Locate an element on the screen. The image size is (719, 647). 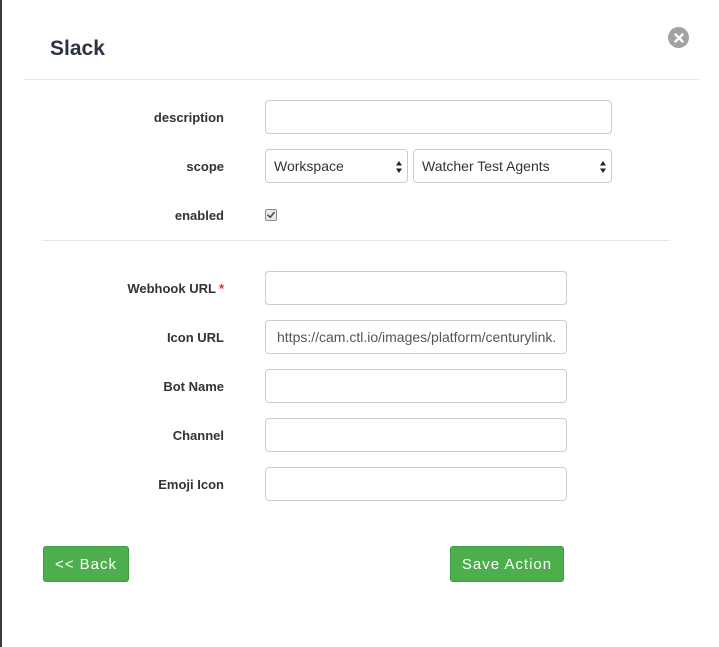
enabled-label: enabled is located at coordinates (199, 215).